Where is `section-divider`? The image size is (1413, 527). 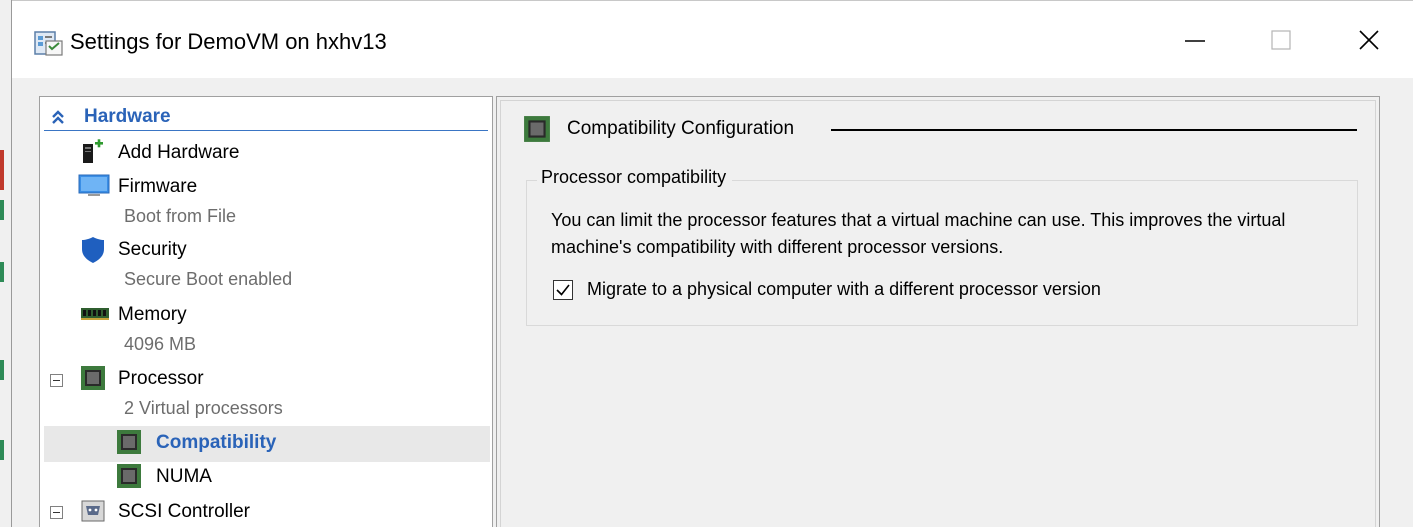 section-divider is located at coordinates (1094, 130).